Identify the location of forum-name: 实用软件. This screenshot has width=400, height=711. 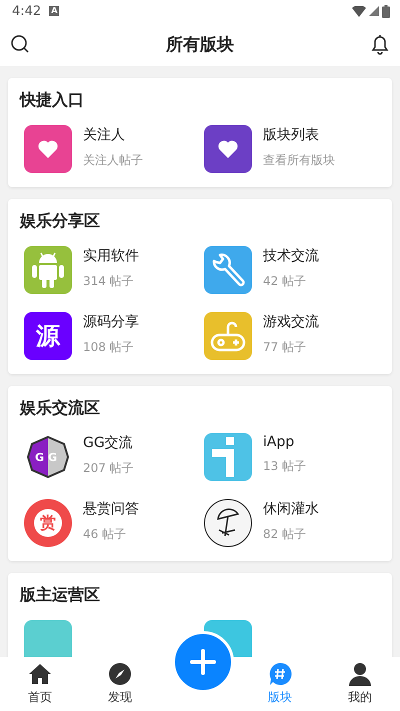
(111, 256).